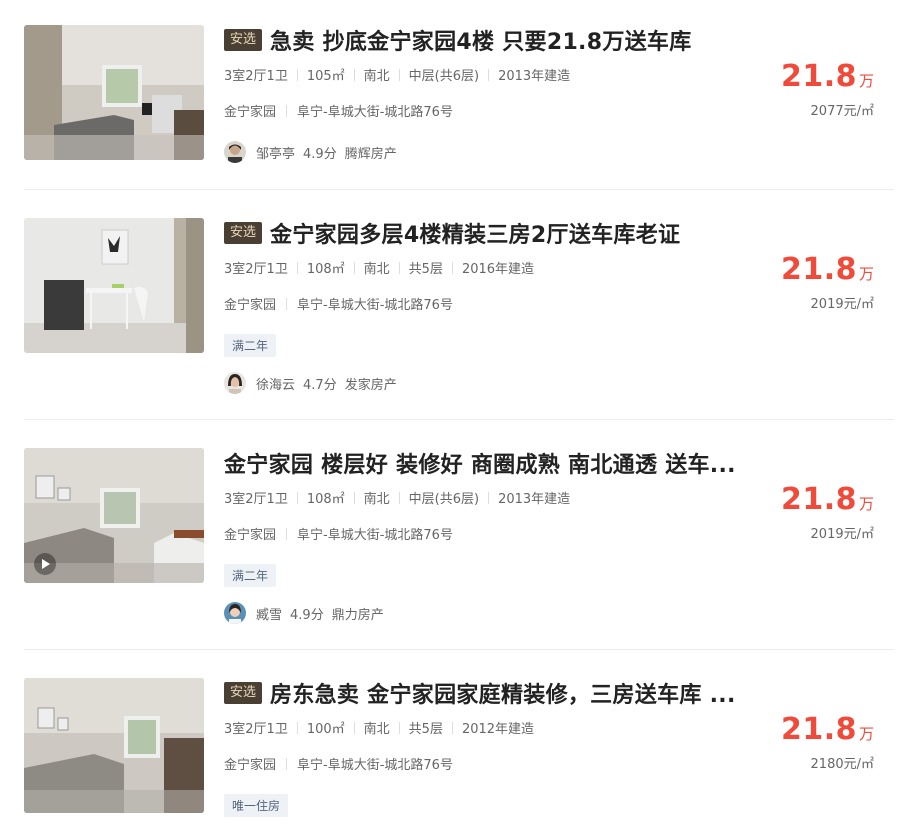 The width and height of the screenshot is (911, 828). I want to click on unit-price: 2077元/㎡, so click(842, 111).